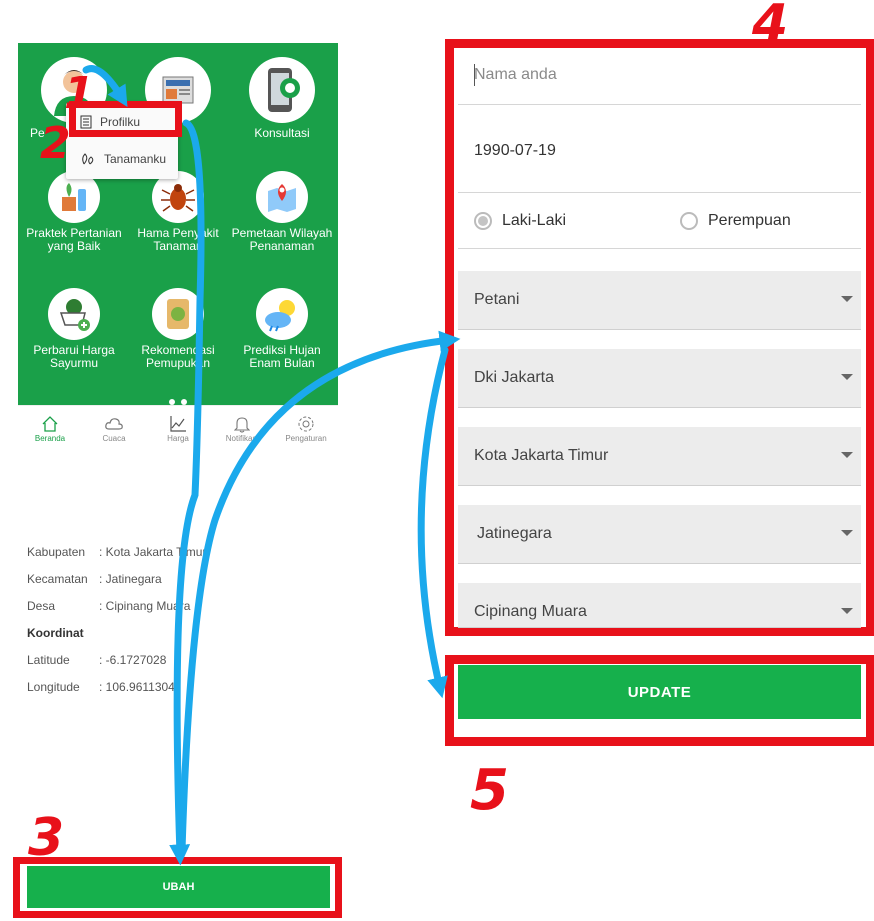 This screenshot has width=874, height=921. What do you see at coordinates (433, 522) in the screenshot?
I see `arrow-form-to-update` at bounding box center [433, 522].